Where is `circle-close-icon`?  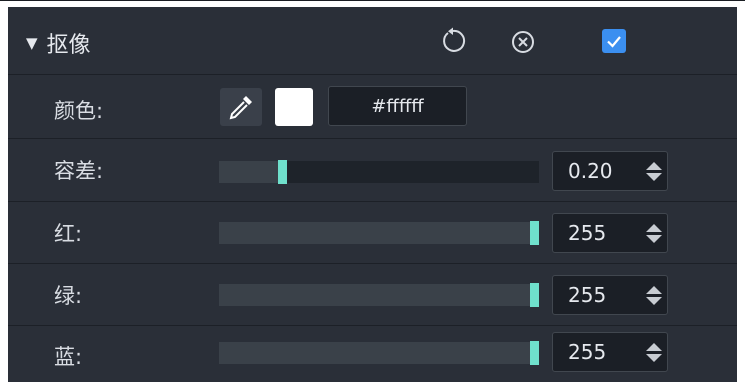 circle-close-icon is located at coordinates (523, 42).